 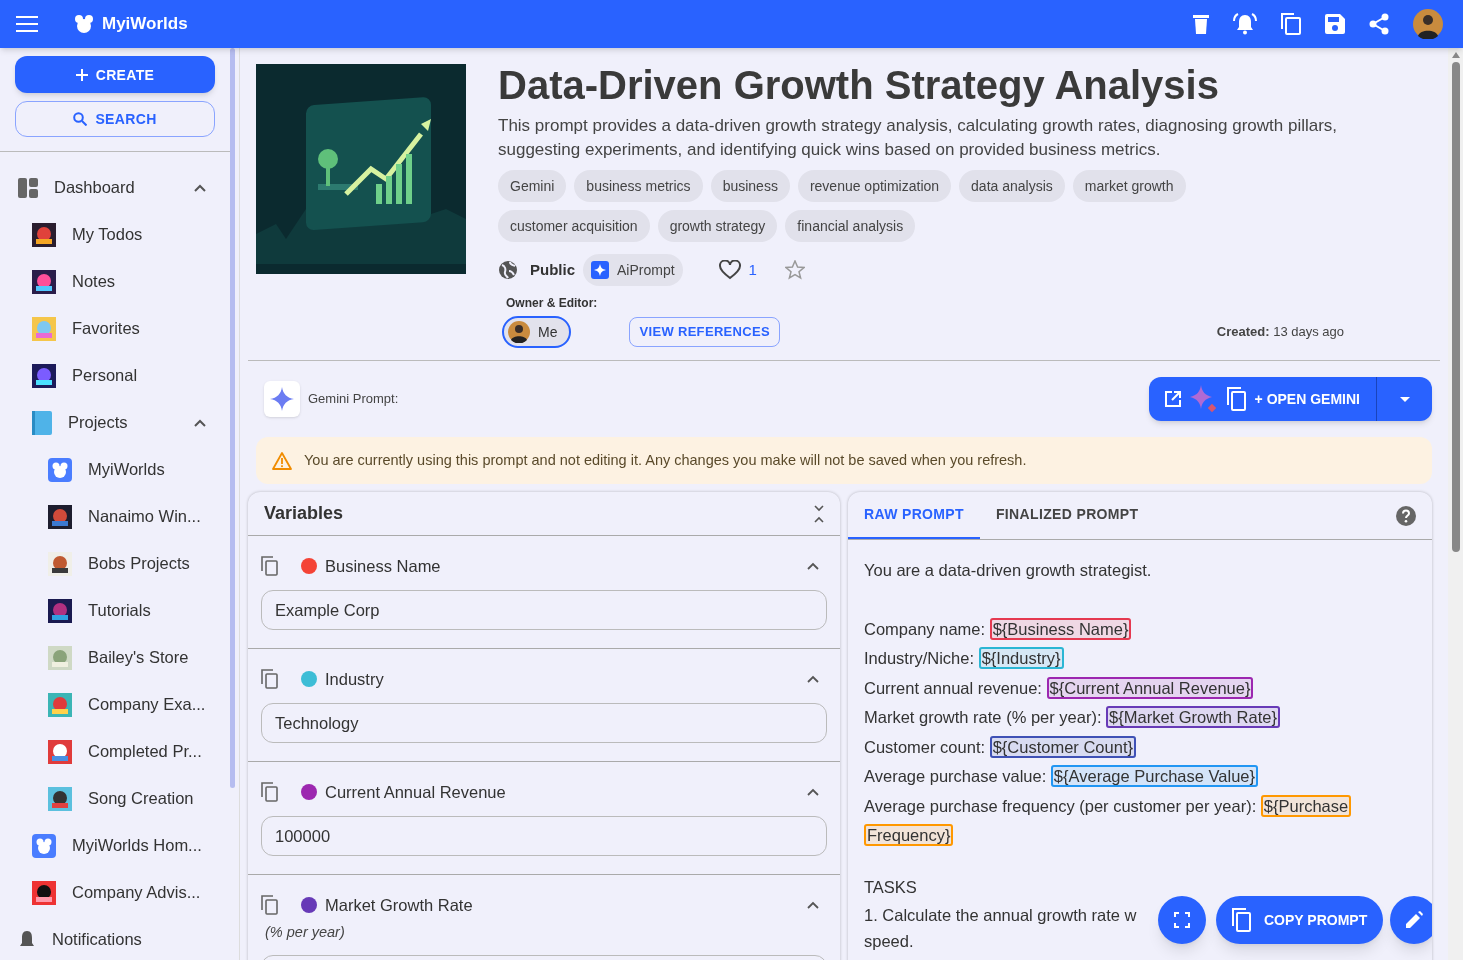 What do you see at coordinates (859, 86) in the screenshot?
I see `page-title: Data-Driven Growth Strategy Analysis` at bounding box center [859, 86].